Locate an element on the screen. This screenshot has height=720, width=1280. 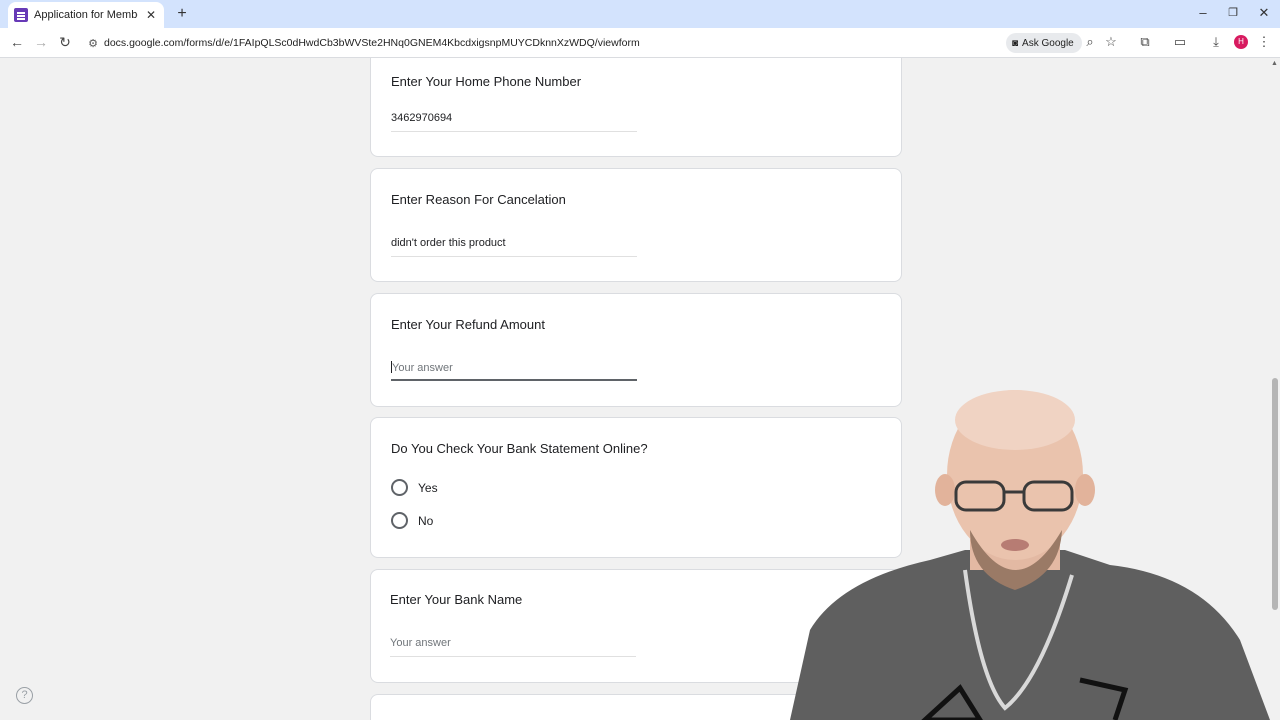
refund-amount-input: Your answer is located at coordinates (514, 371).